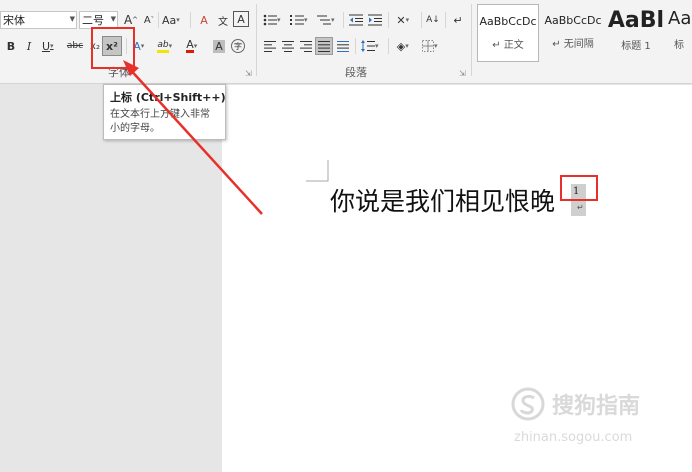 The image size is (692, 472). I want to click on watermark-url: zhinan.sogou.com, so click(573, 437).